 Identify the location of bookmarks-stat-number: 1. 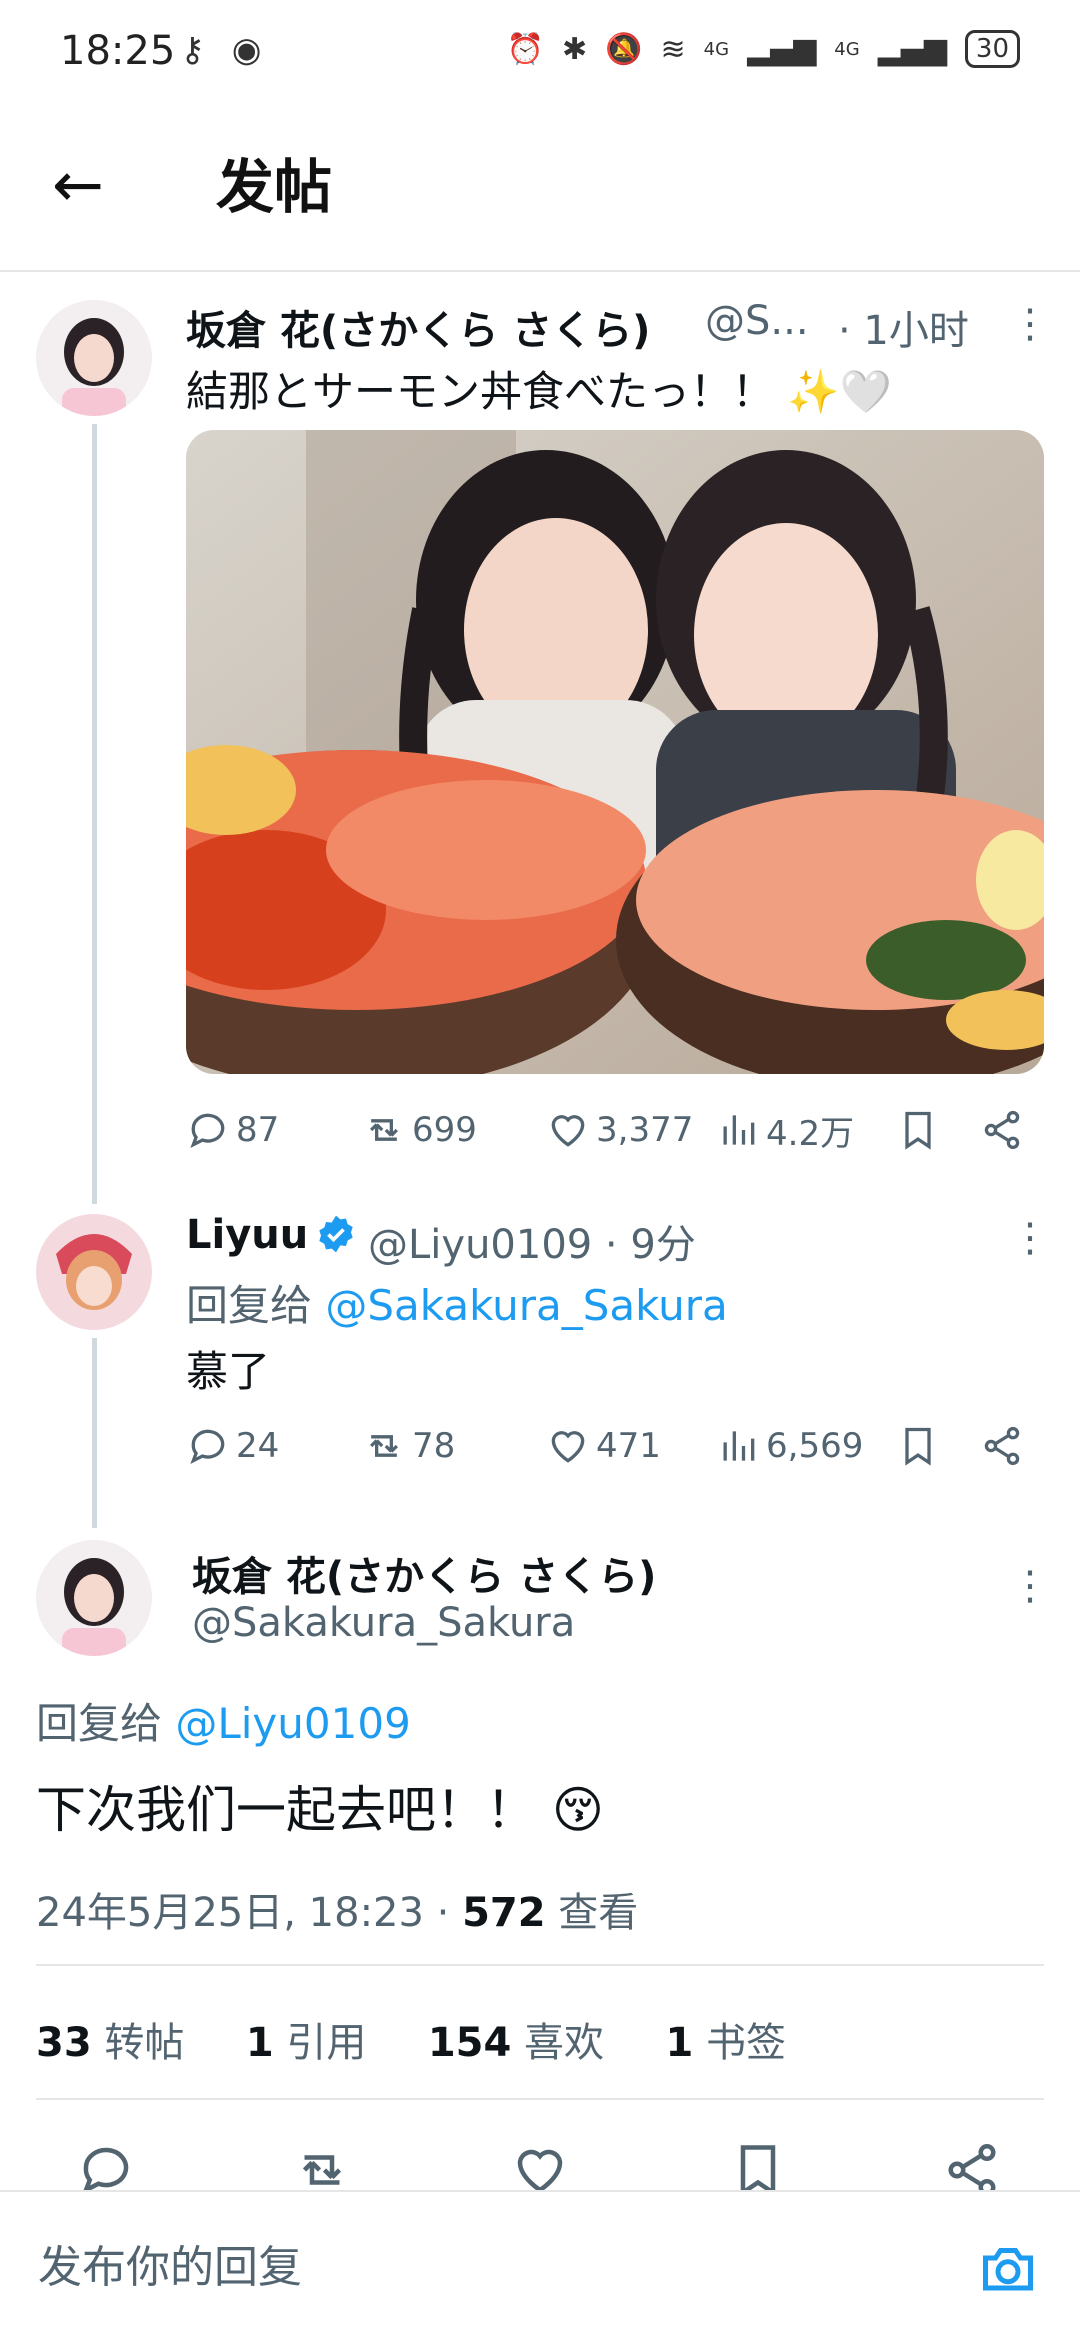
(679, 2043).